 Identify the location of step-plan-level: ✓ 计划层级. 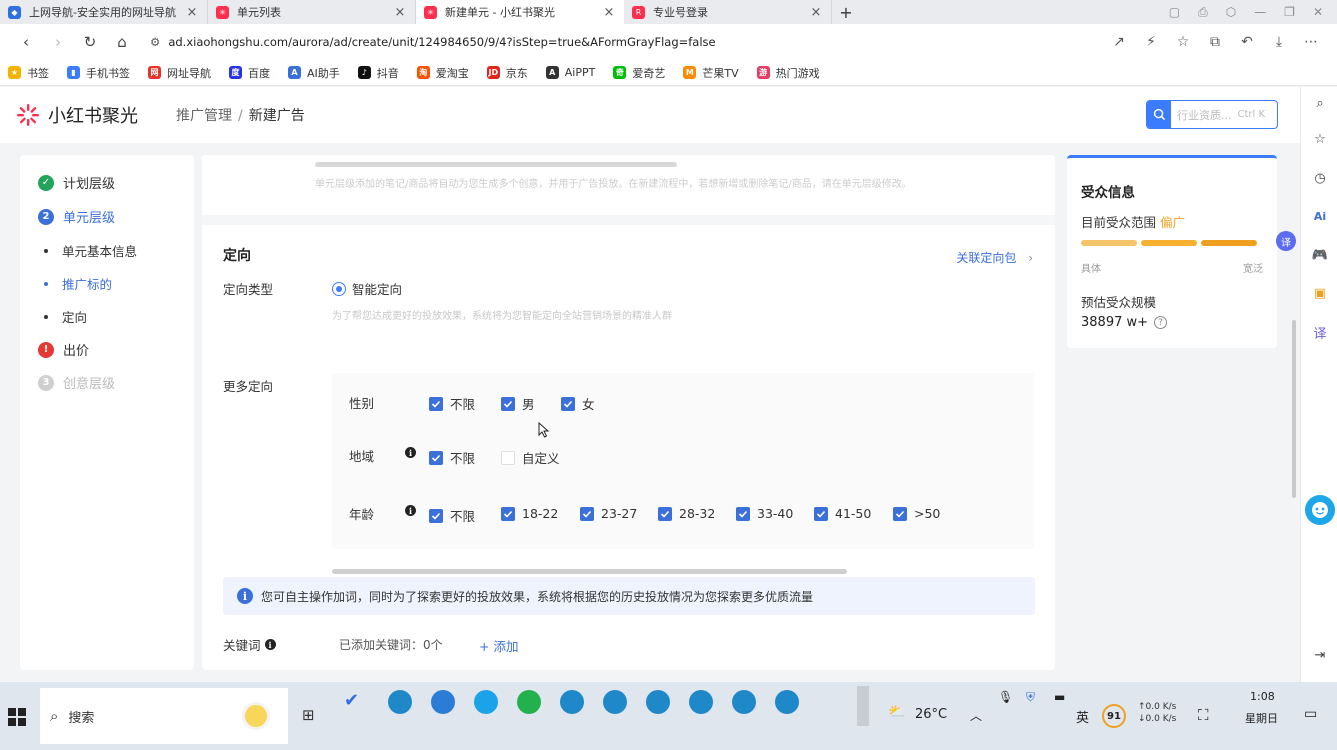
(76, 182).